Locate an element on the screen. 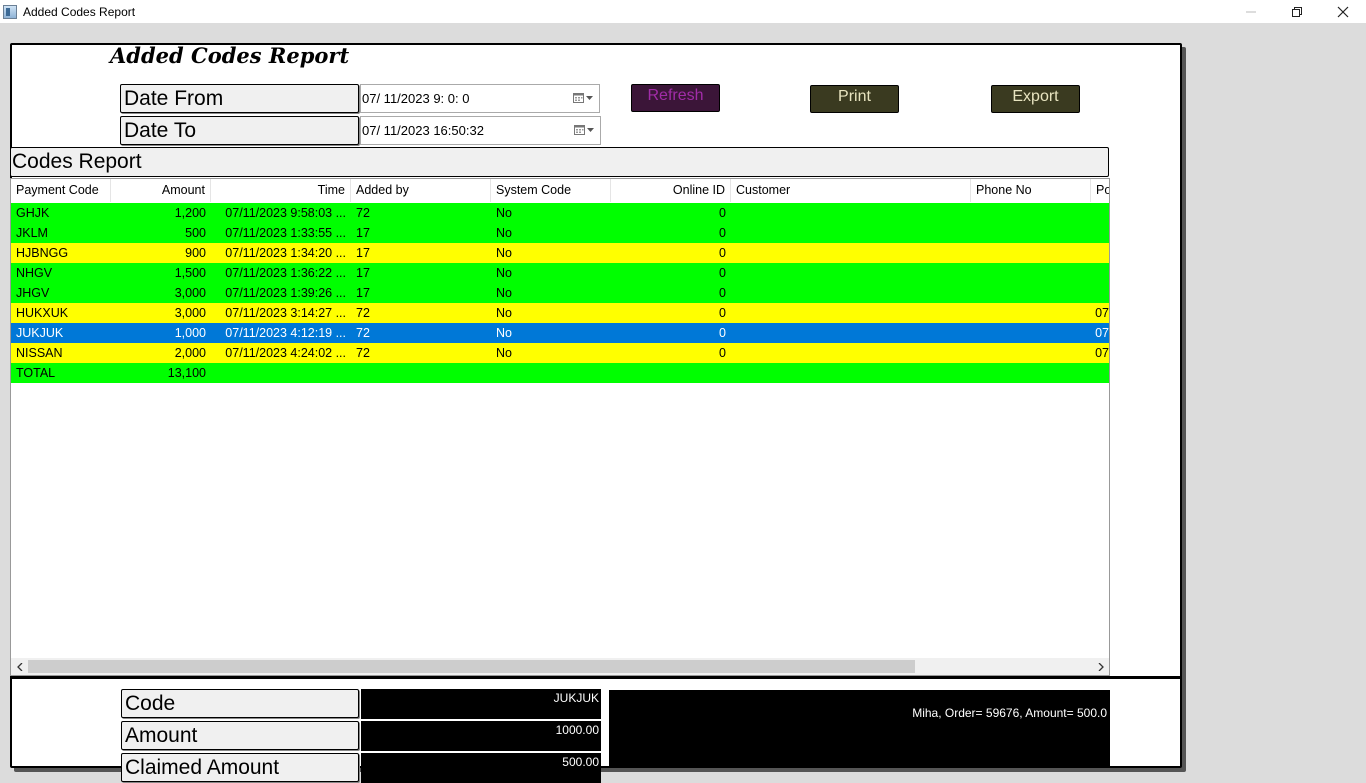 This screenshot has height=783, width=1366. amount-value: 1000.00 is located at coordinates (481, 736).